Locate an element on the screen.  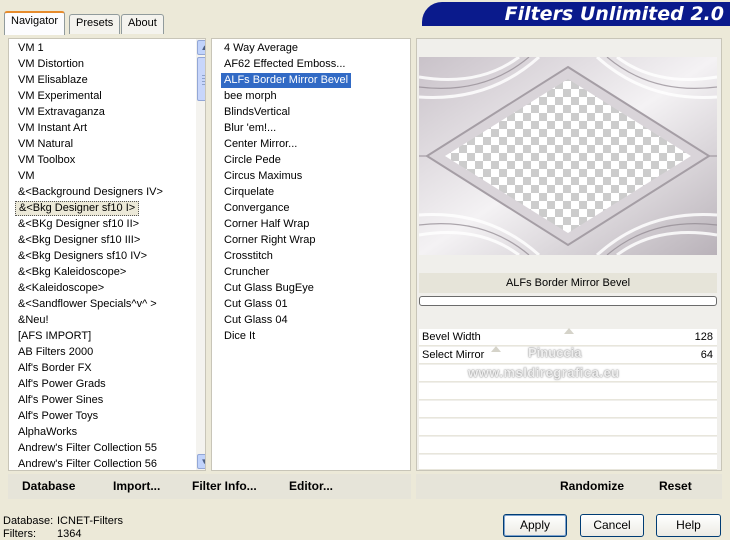
filter-item: bee morph is located at coordinates (250, 96).